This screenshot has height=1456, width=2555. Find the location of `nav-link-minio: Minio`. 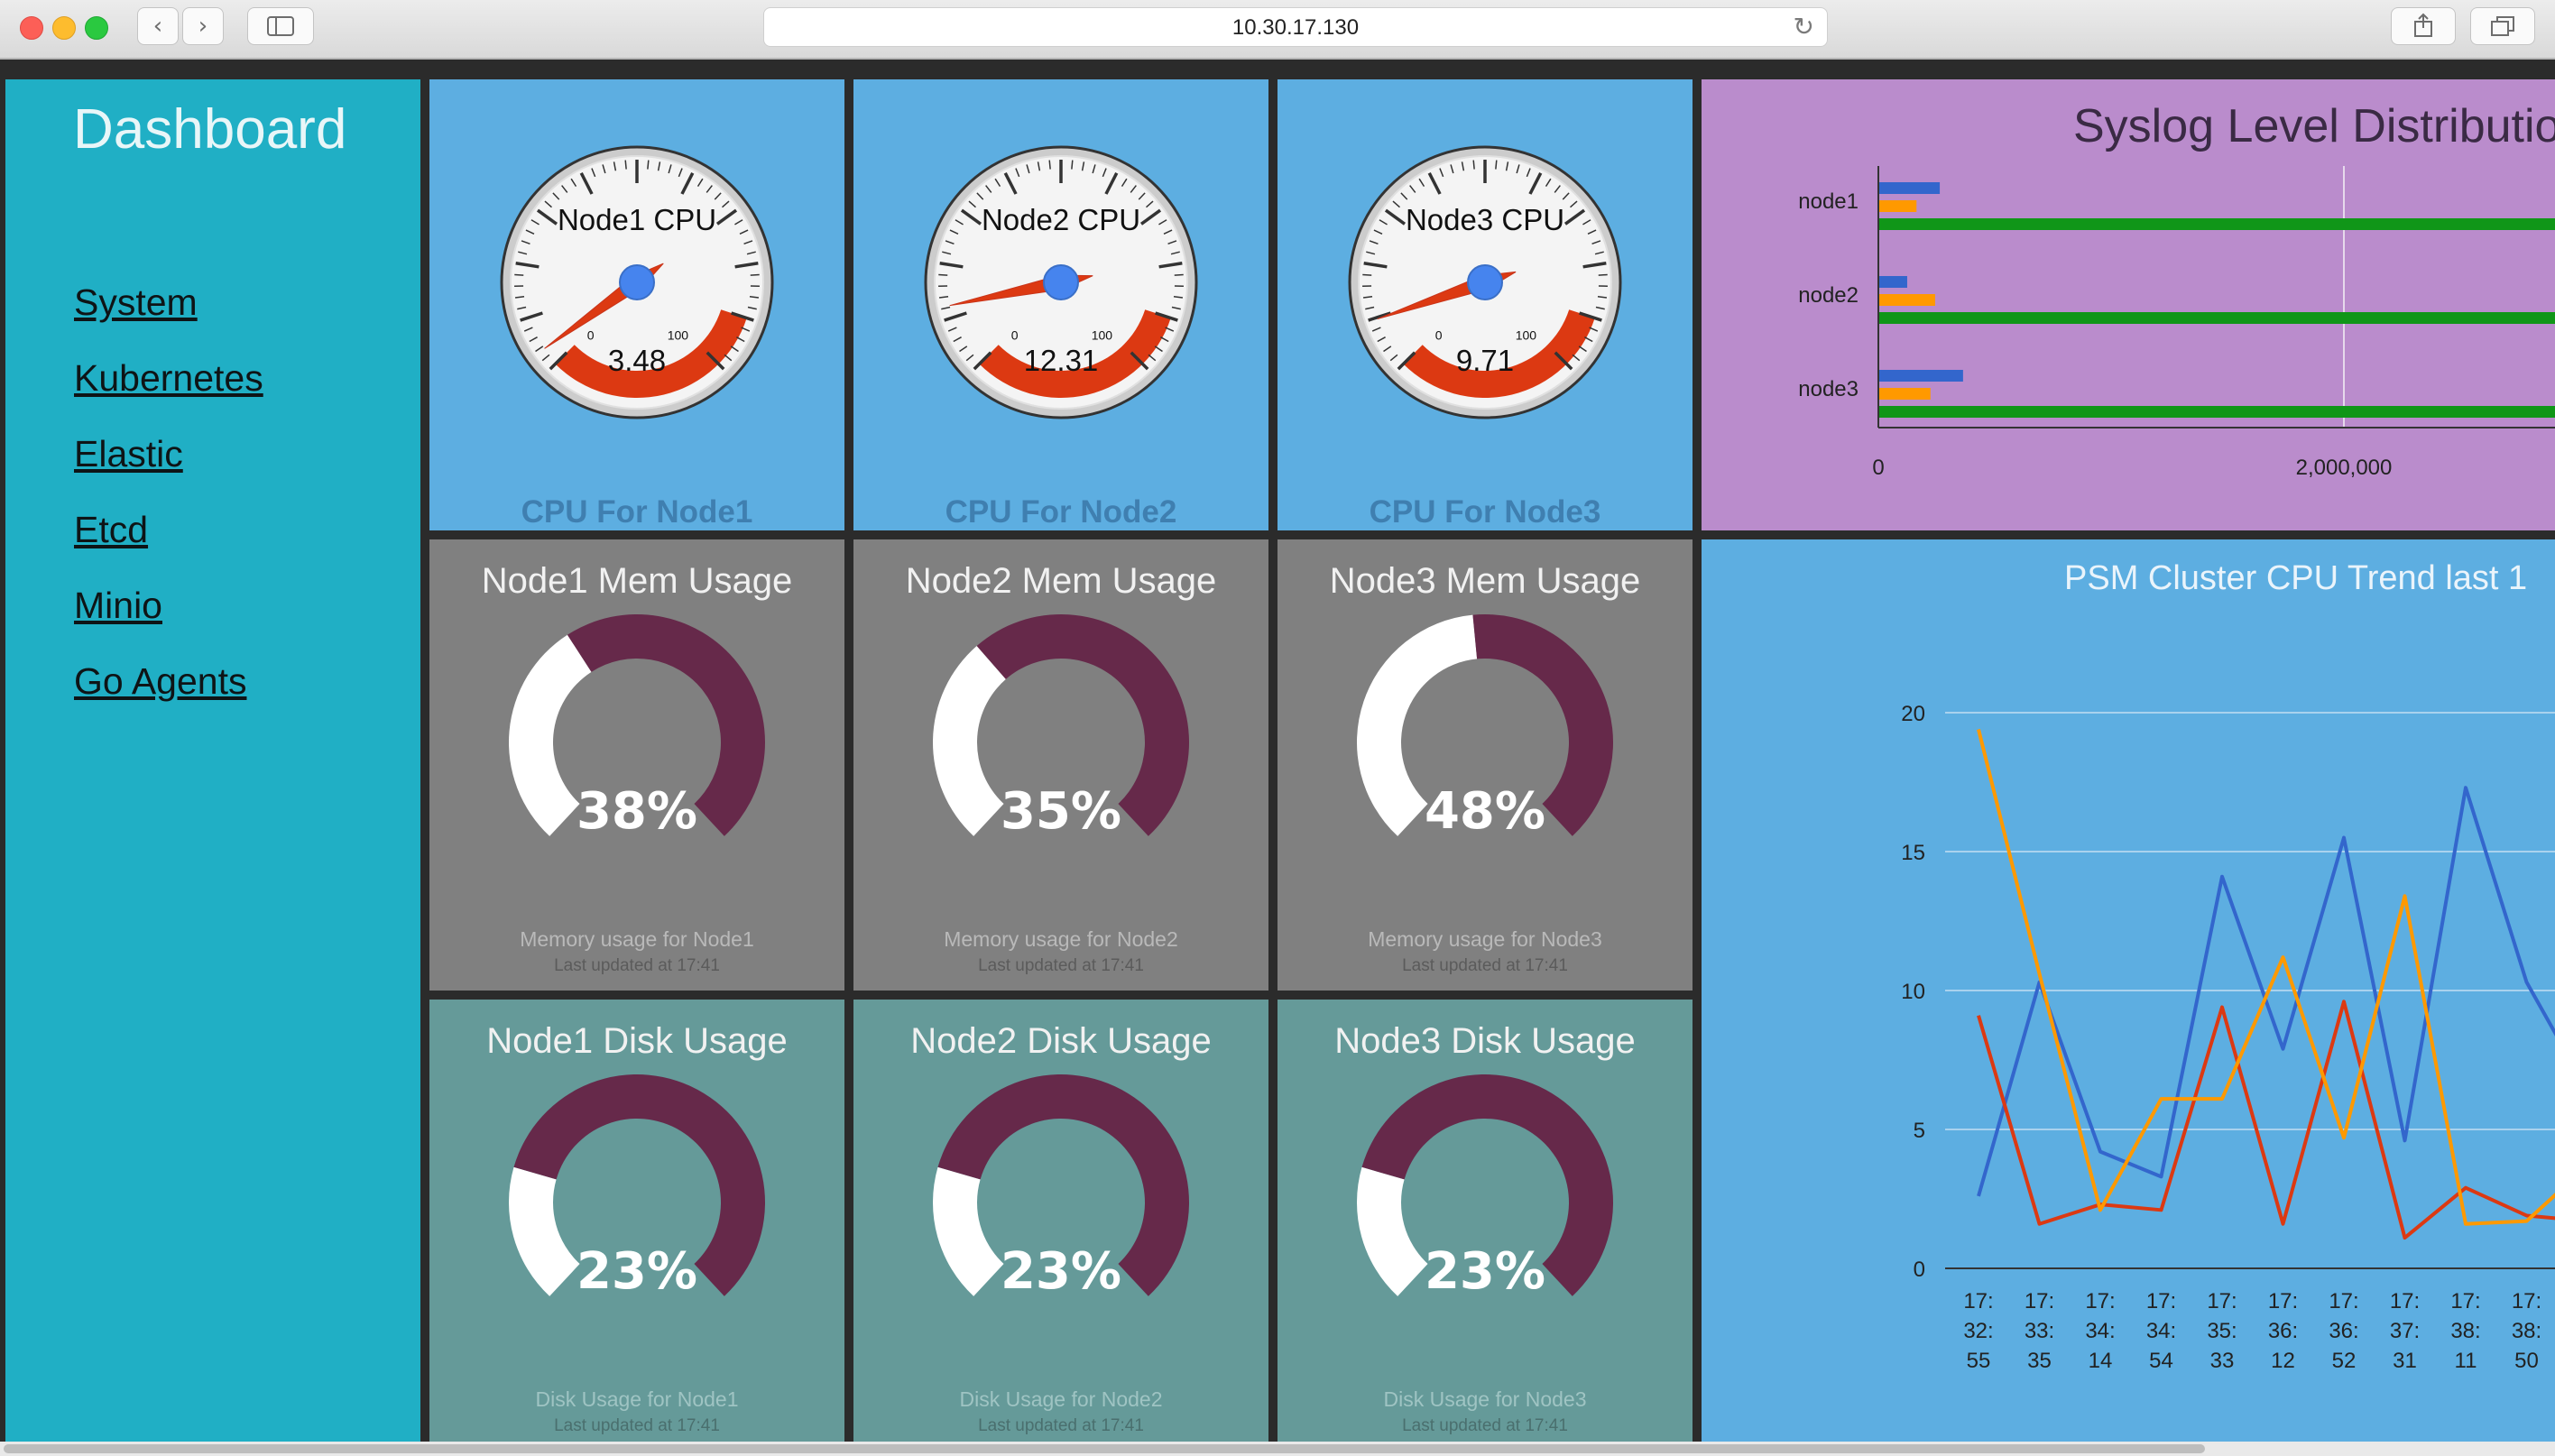

nav-link-minio: Minio is located at coordinates (118, 606).